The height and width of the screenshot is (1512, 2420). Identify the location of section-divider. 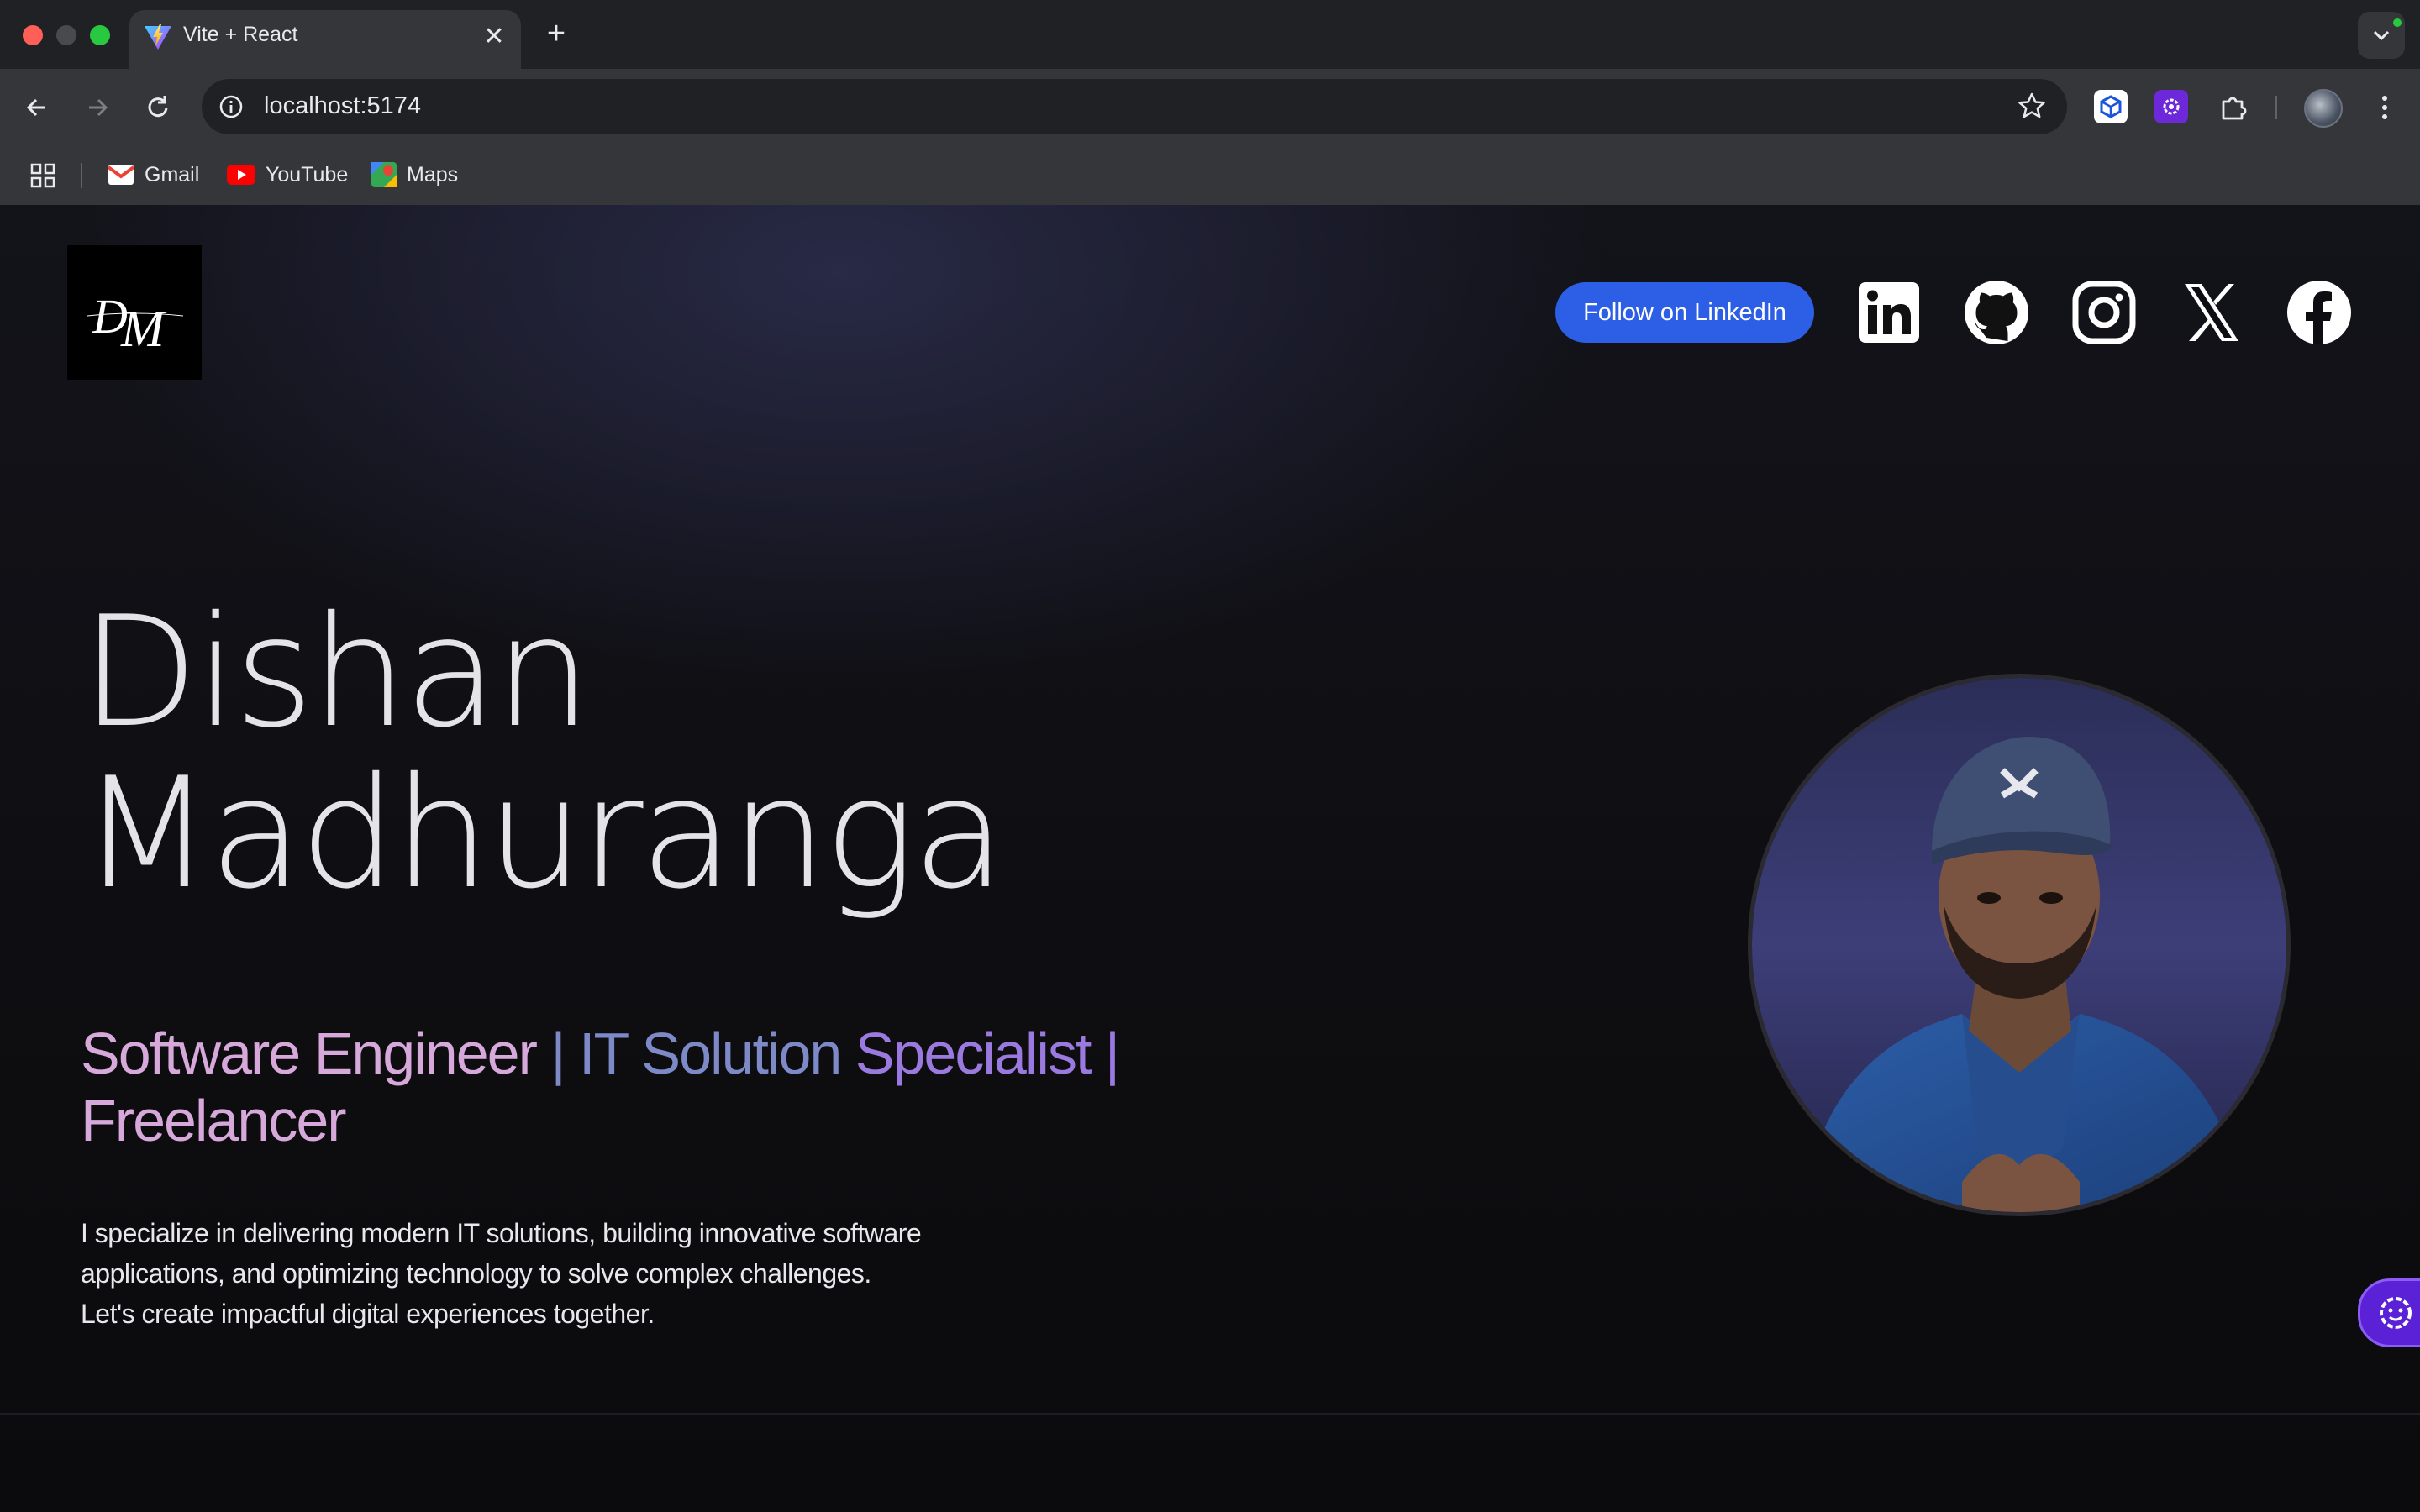
(1210, 1414).